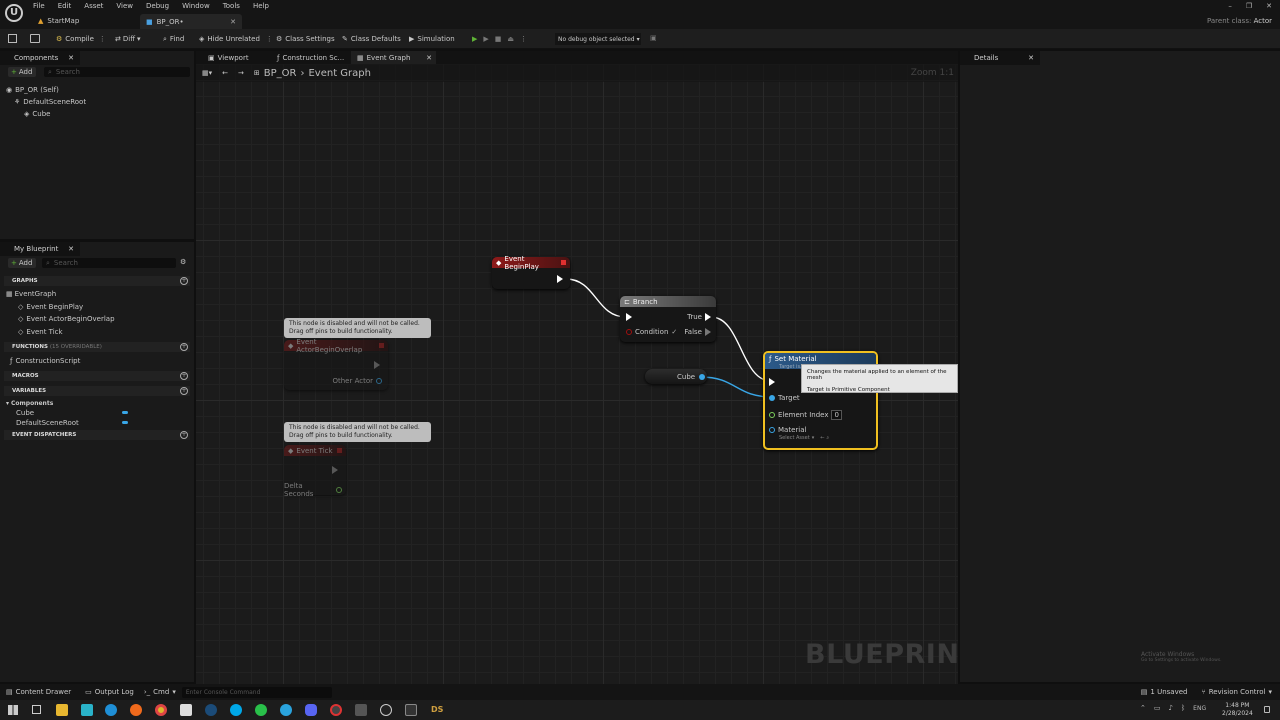  I want to click on close-window-icon: ✕, so click(1269, 6).